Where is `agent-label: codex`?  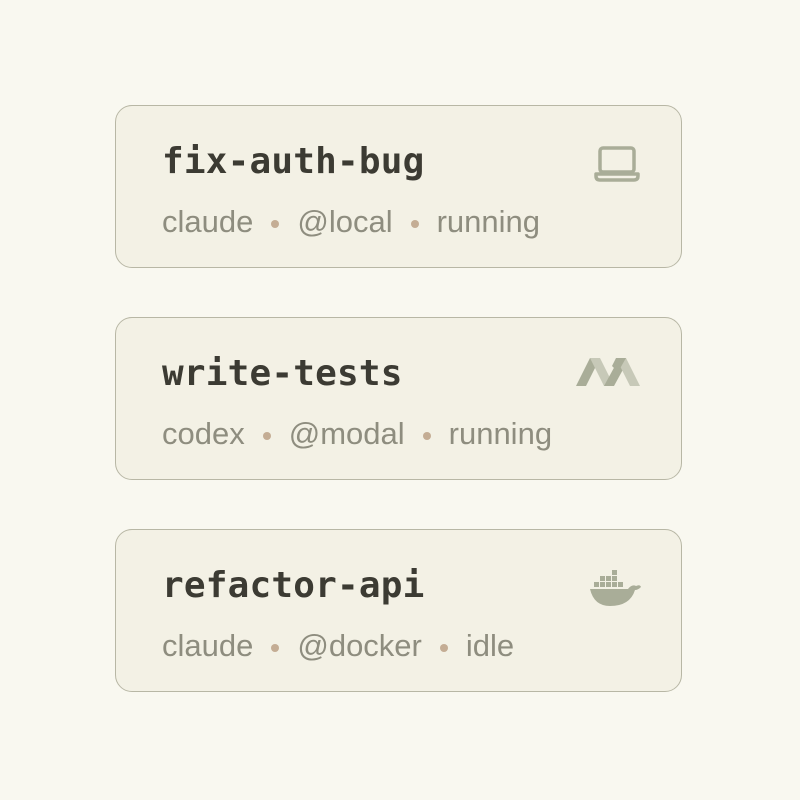 agent-label: codex is located at coordinates (203, 433).